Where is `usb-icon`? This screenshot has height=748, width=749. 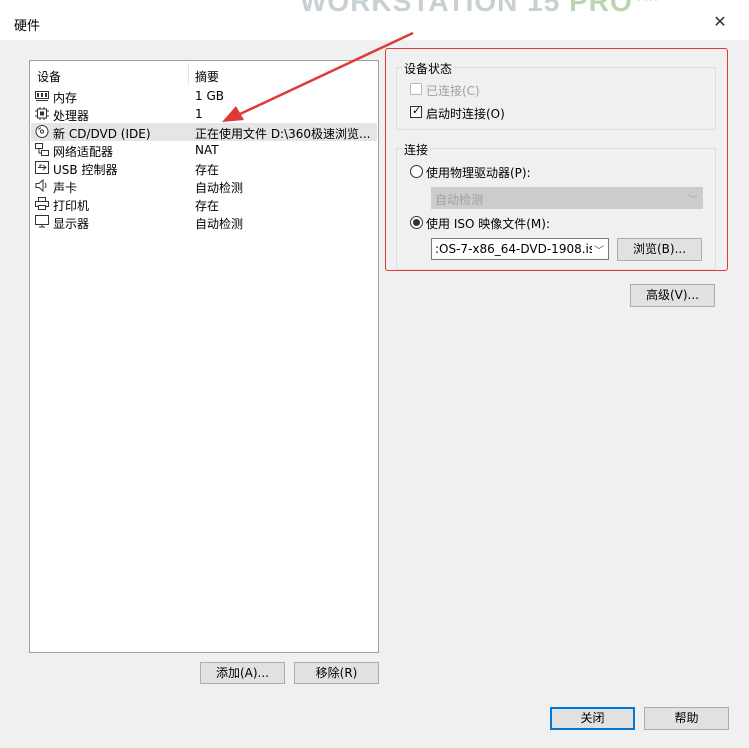 usb-icon is located at coordinates (42, 167).